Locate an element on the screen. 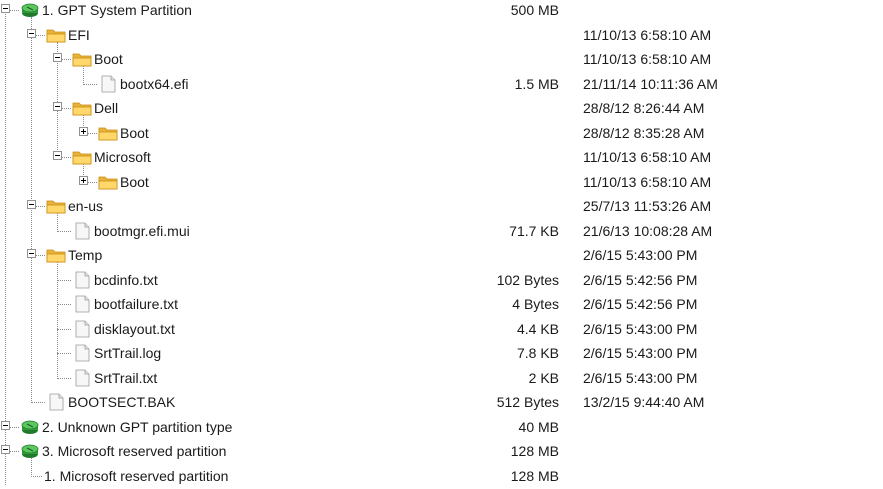  item-name-bootfailure-txt: bootfailure.txt is located at coordinates (136, 304).